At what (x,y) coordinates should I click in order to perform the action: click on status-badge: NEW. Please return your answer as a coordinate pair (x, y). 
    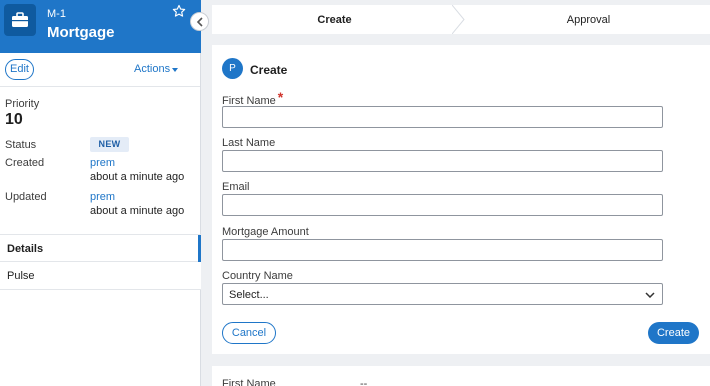
    Looking at the image, I should click on (109, 144).